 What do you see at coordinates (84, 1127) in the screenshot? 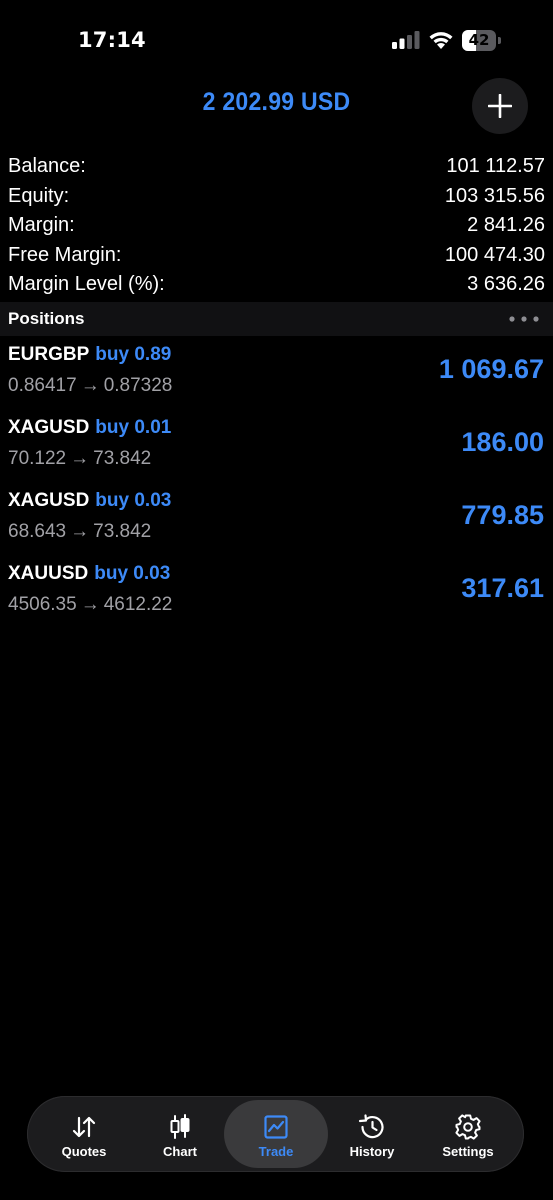
I see `sort-arrows-icon` at bounding box center [84, 1127].